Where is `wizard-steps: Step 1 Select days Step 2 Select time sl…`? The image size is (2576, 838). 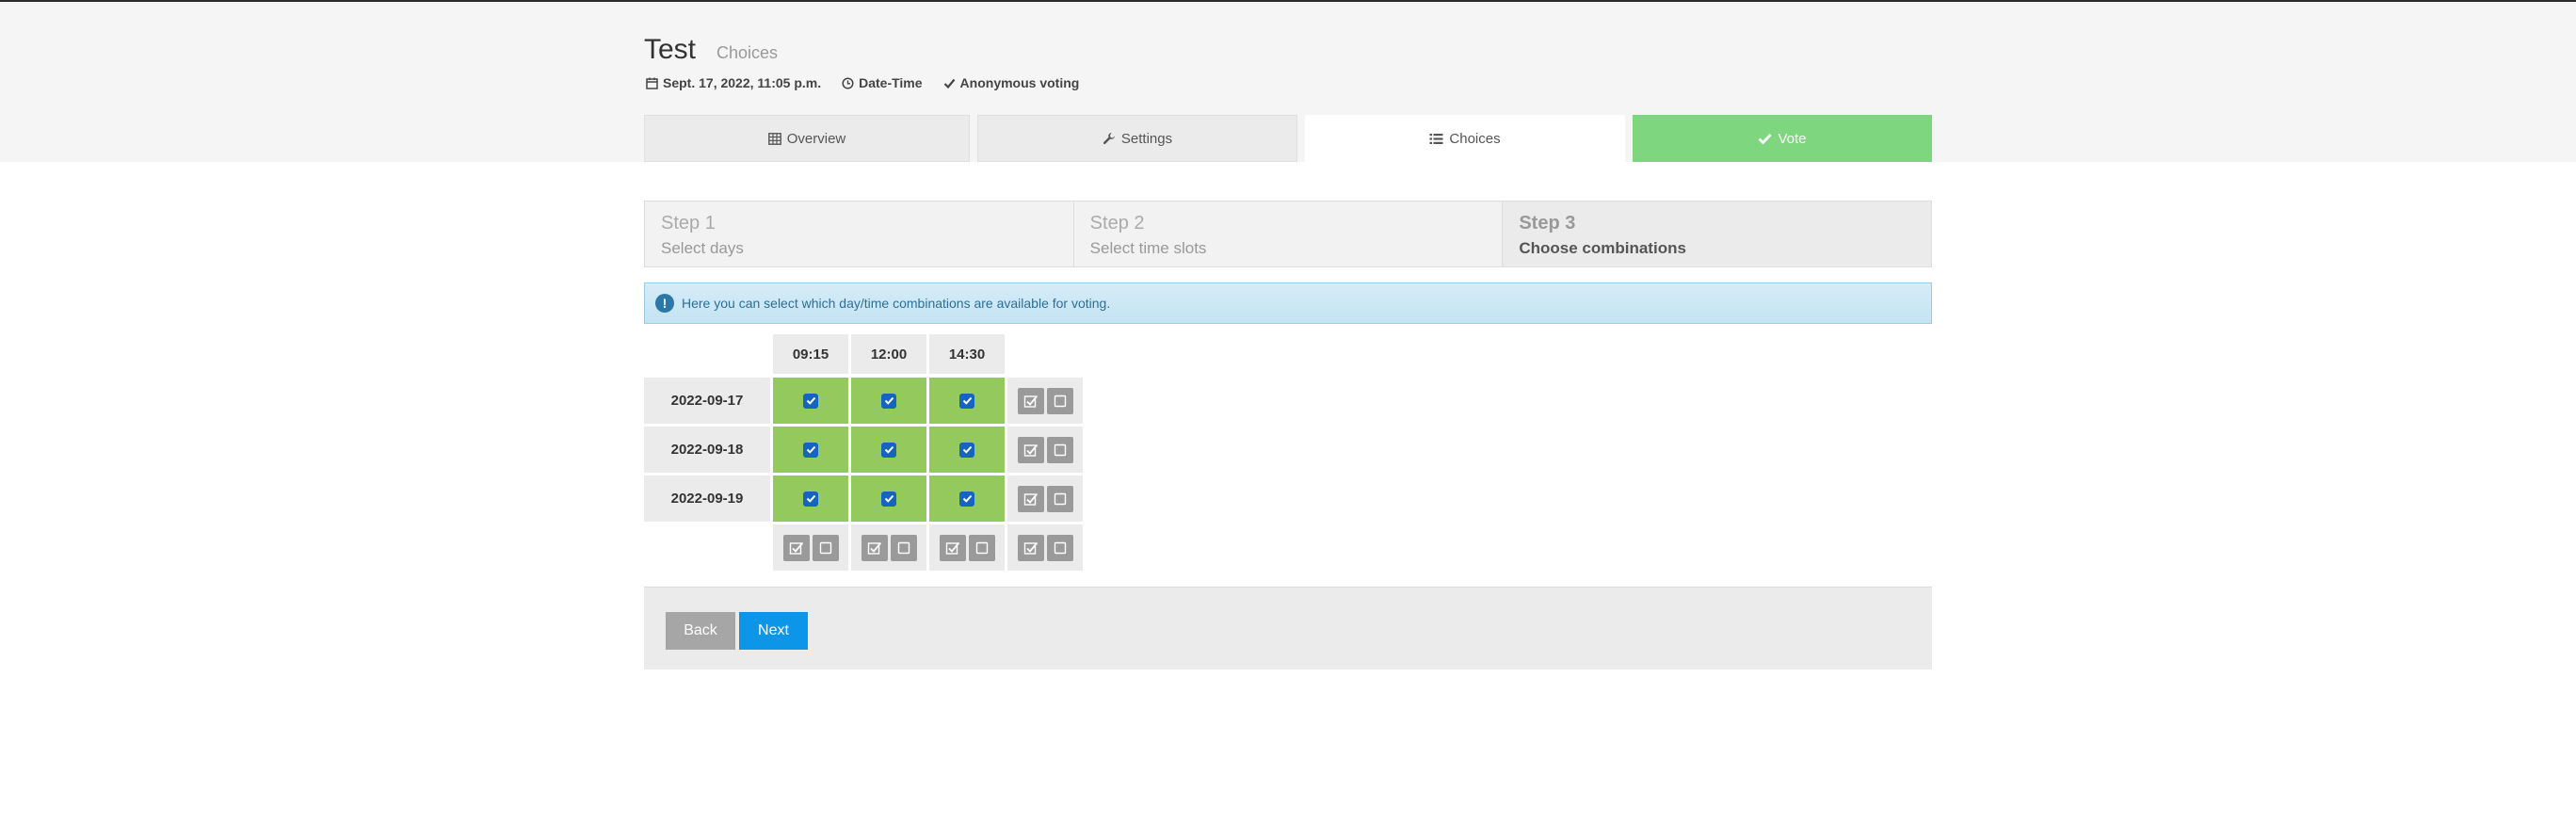 wizard-steps: Step 1 Select days Step 2 Select time sl… is located at coordinates (1288, 234).